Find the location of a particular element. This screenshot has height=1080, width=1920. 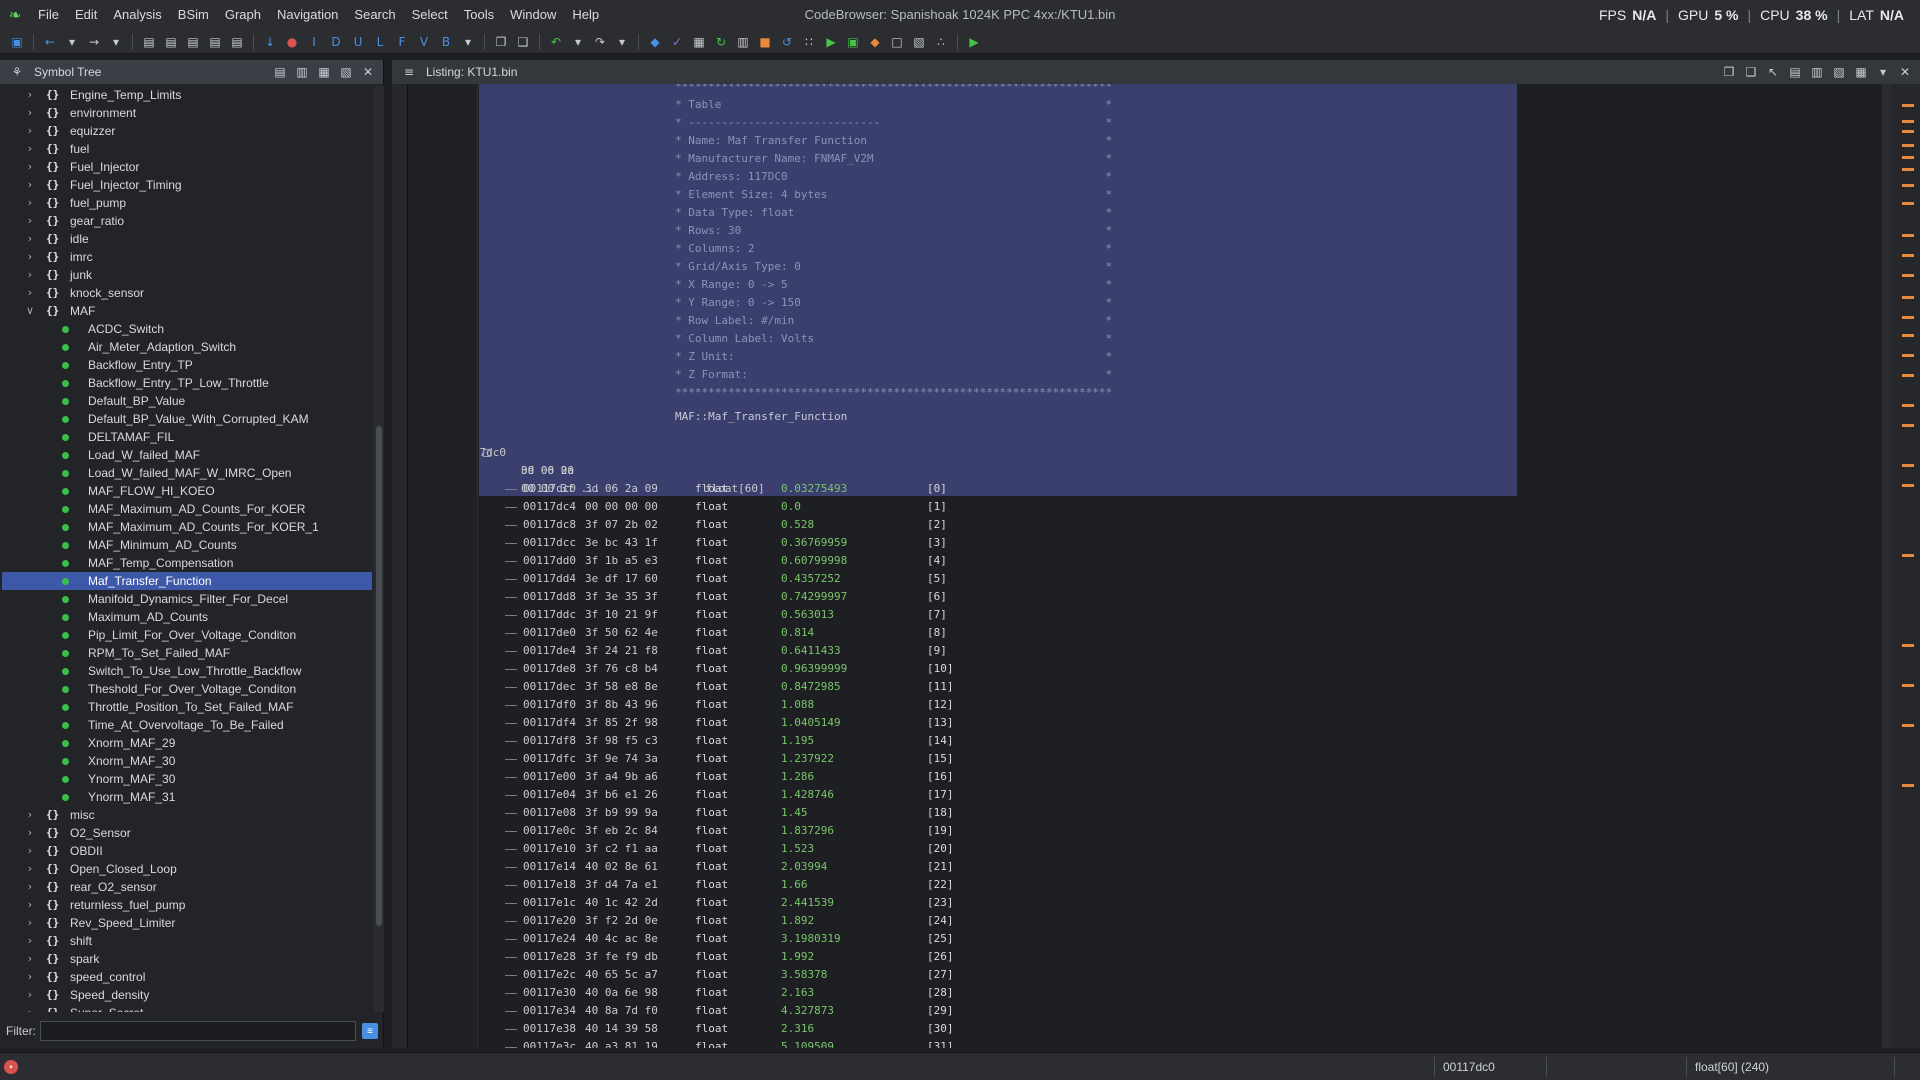

symbol-tree-item: Theshold_For_Over_Voltage_Conditon is located at coordinates (187, 689).